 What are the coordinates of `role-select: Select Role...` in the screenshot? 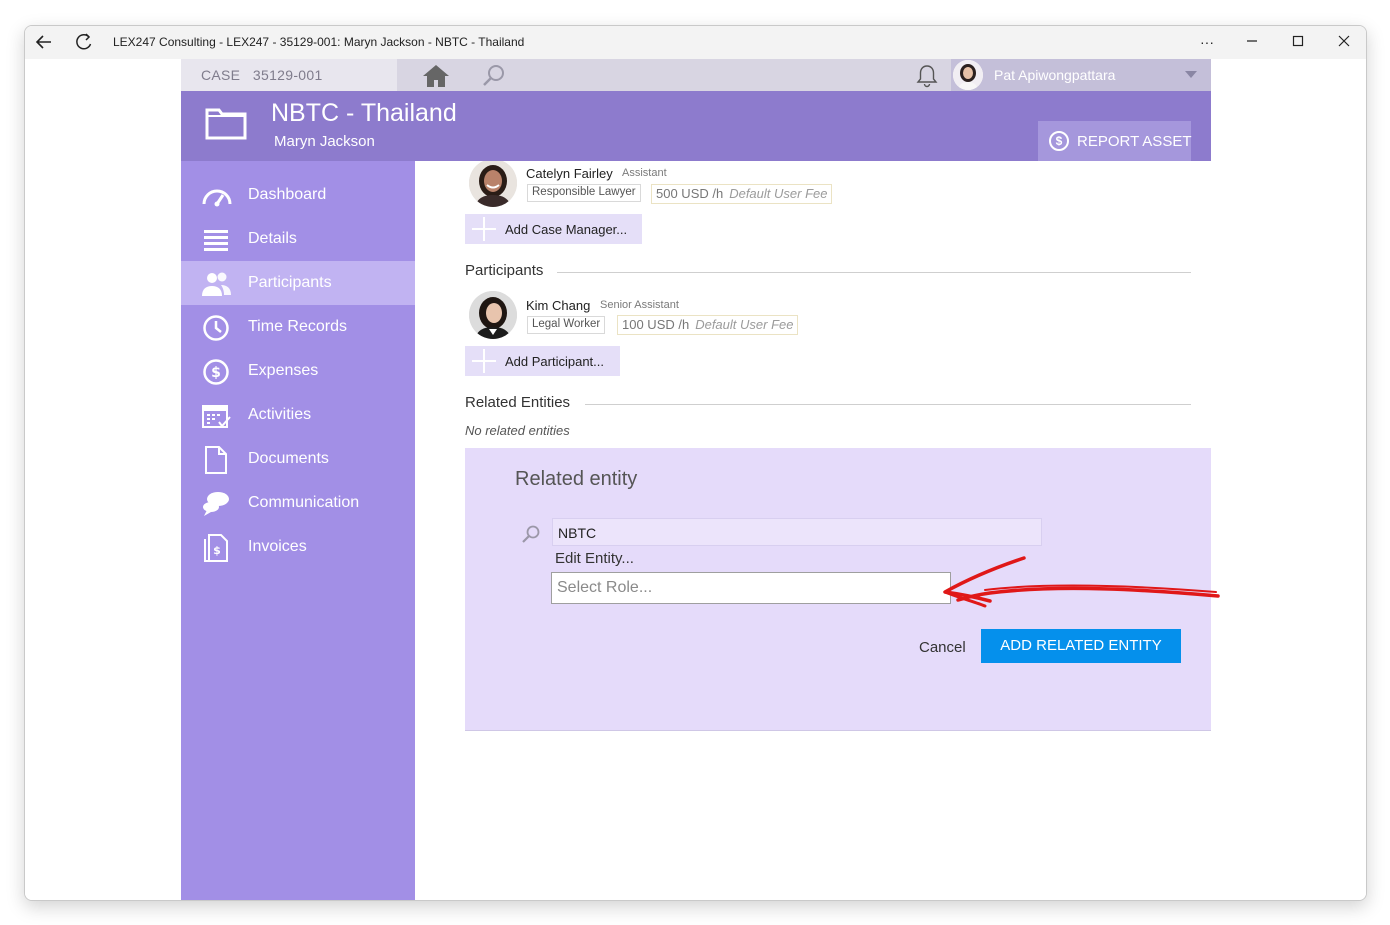 It's located at (751, 588).